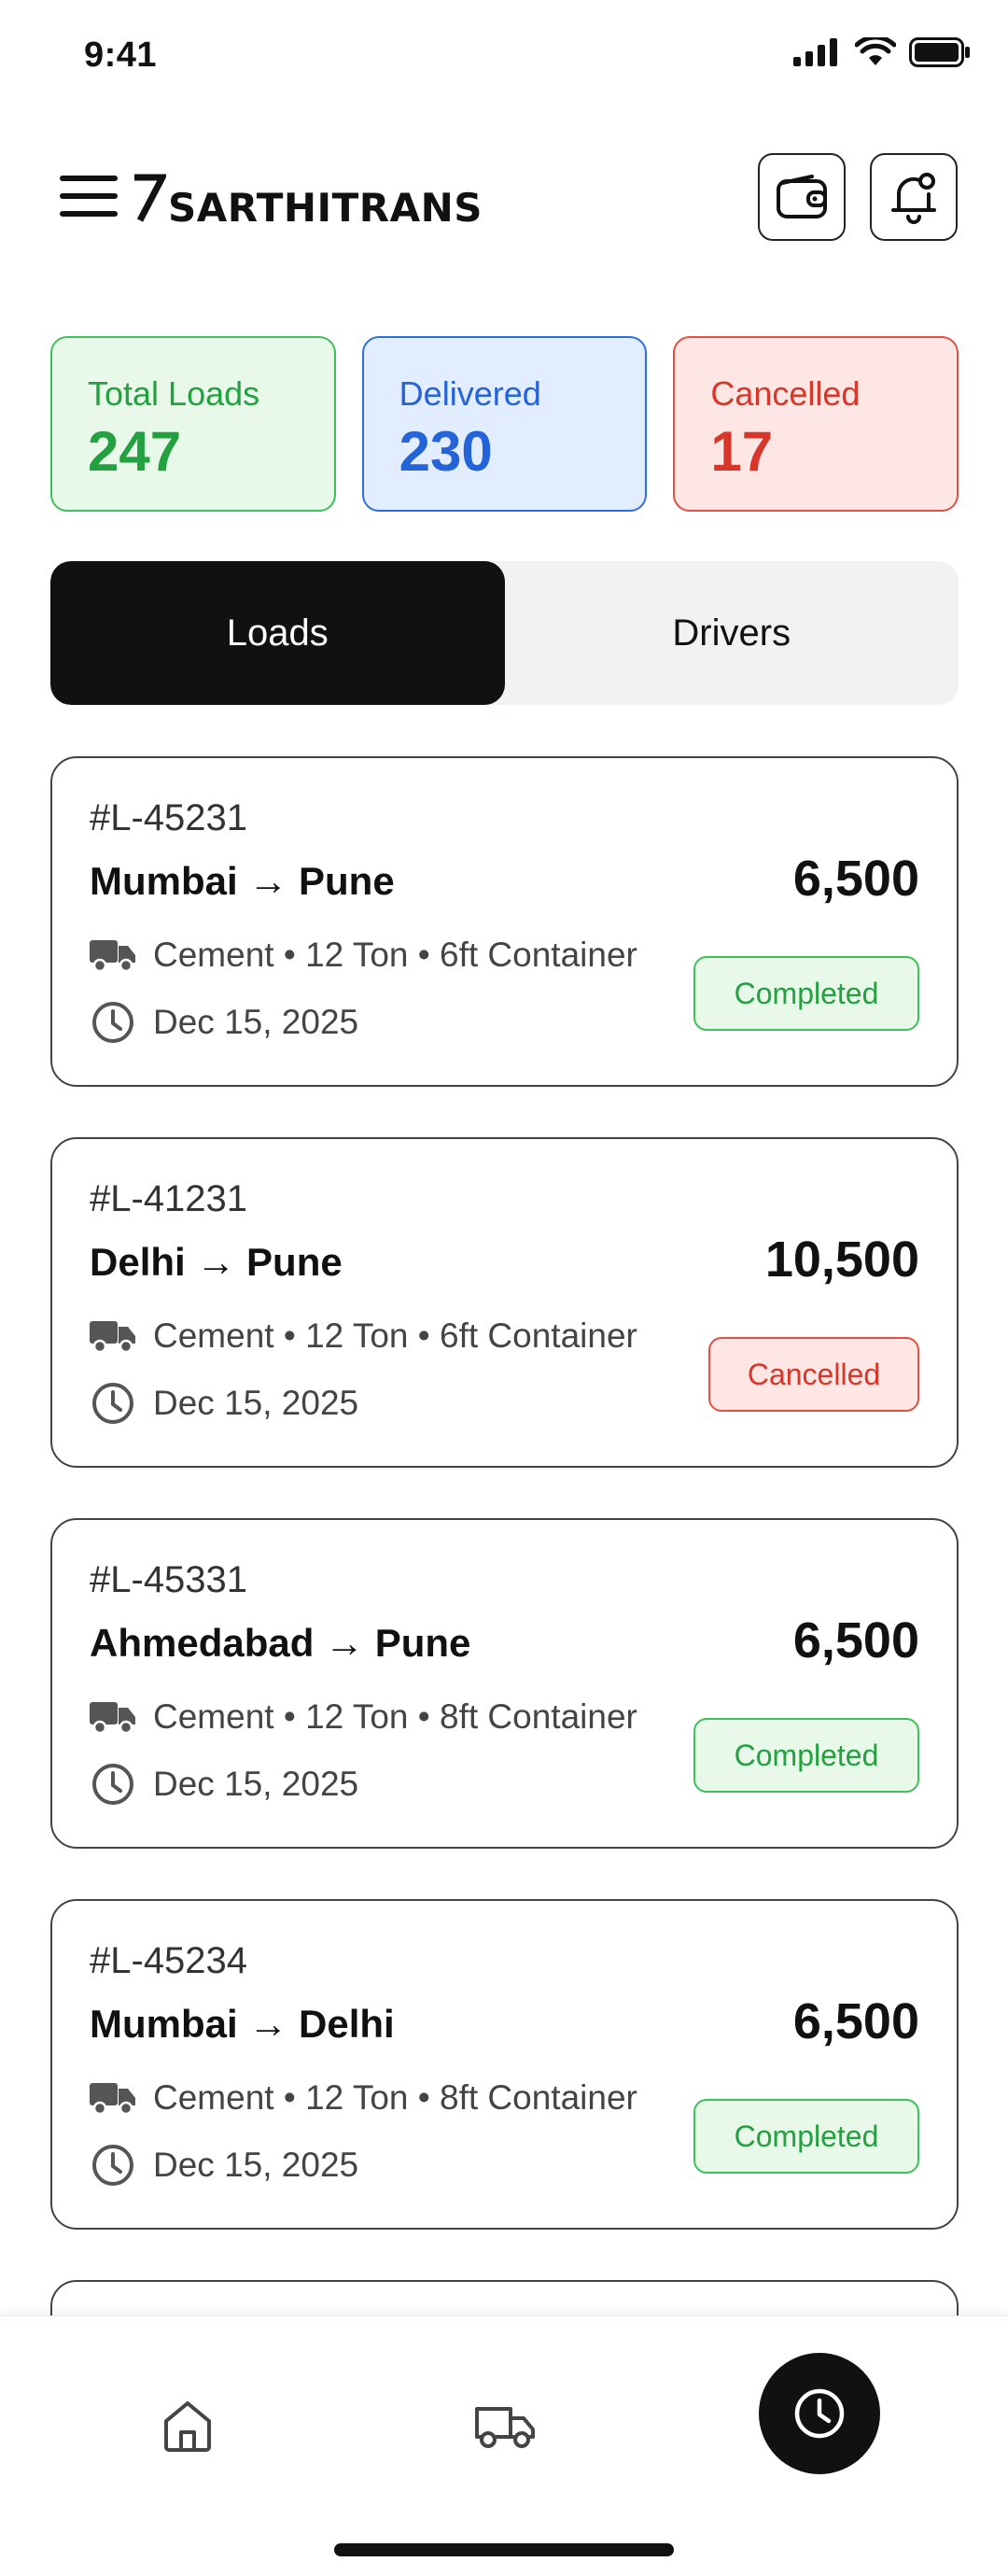 The width and height of the screenshot is (1008, 2576). What do you see at coordinates (504, 56) in the screenshot?
I see `status-bar: 9:41` at bounding box center [504, 56].